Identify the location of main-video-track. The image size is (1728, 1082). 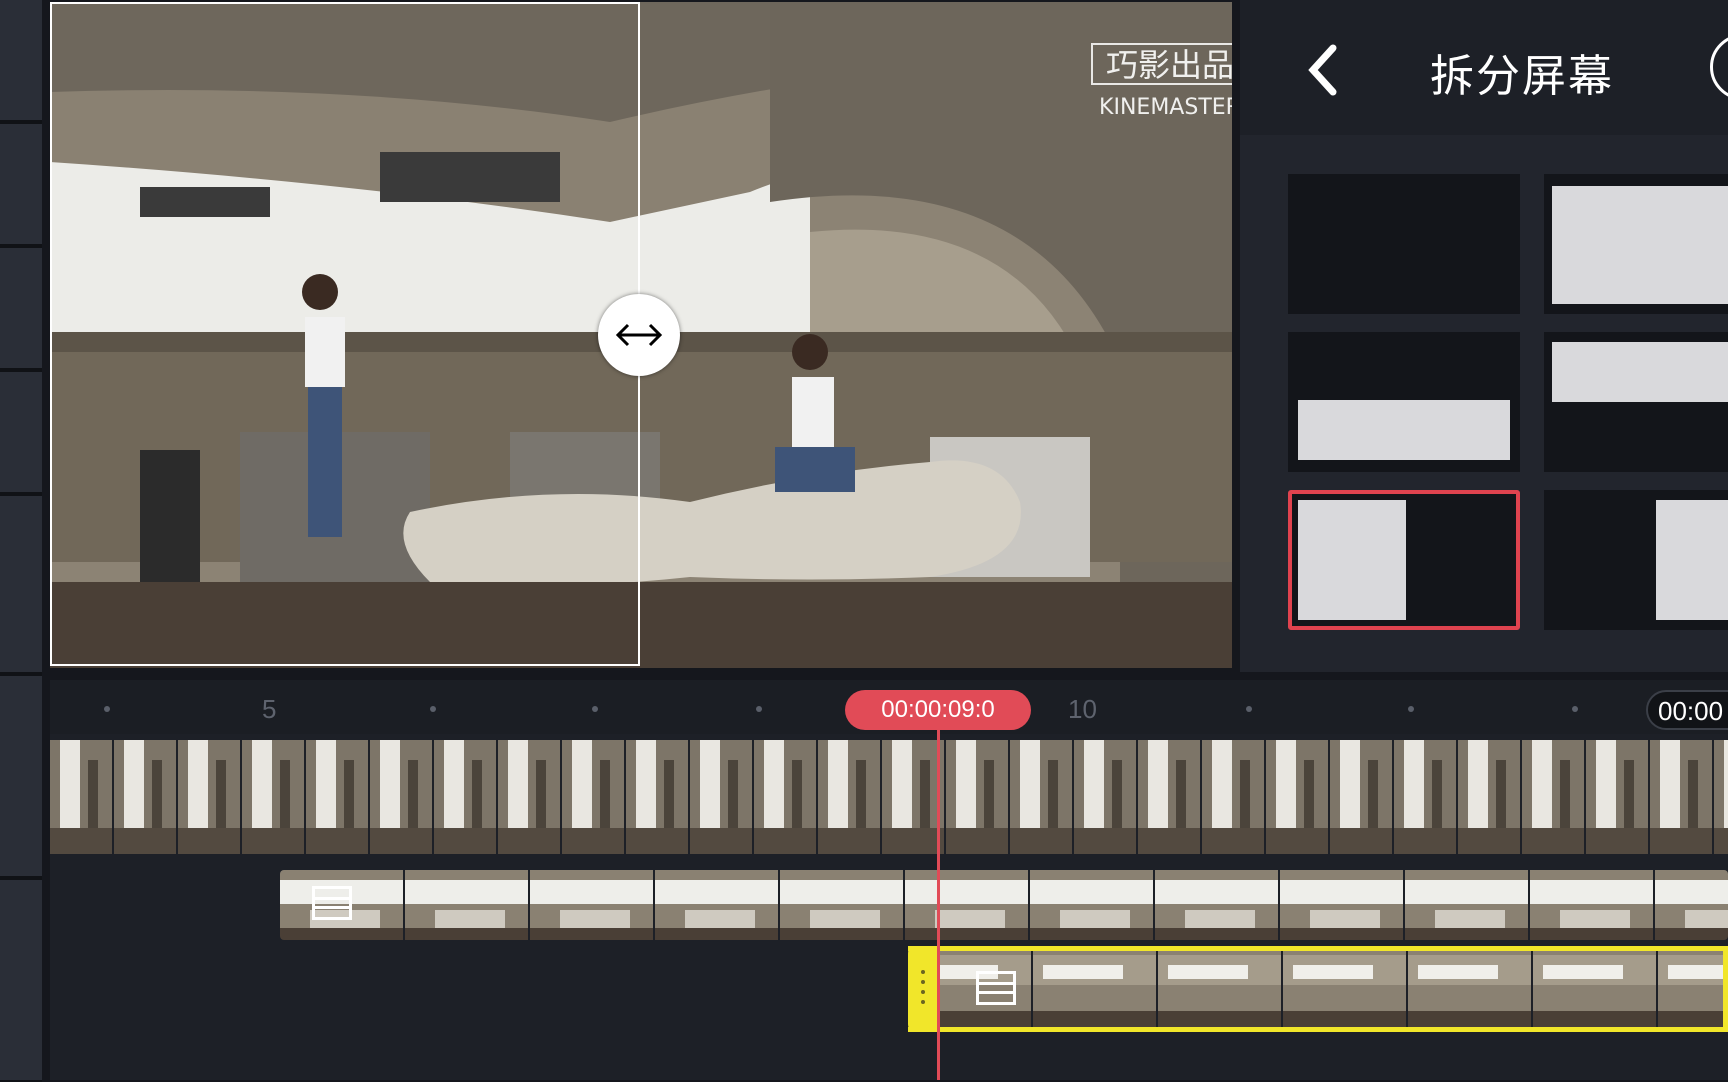
(889, 797).